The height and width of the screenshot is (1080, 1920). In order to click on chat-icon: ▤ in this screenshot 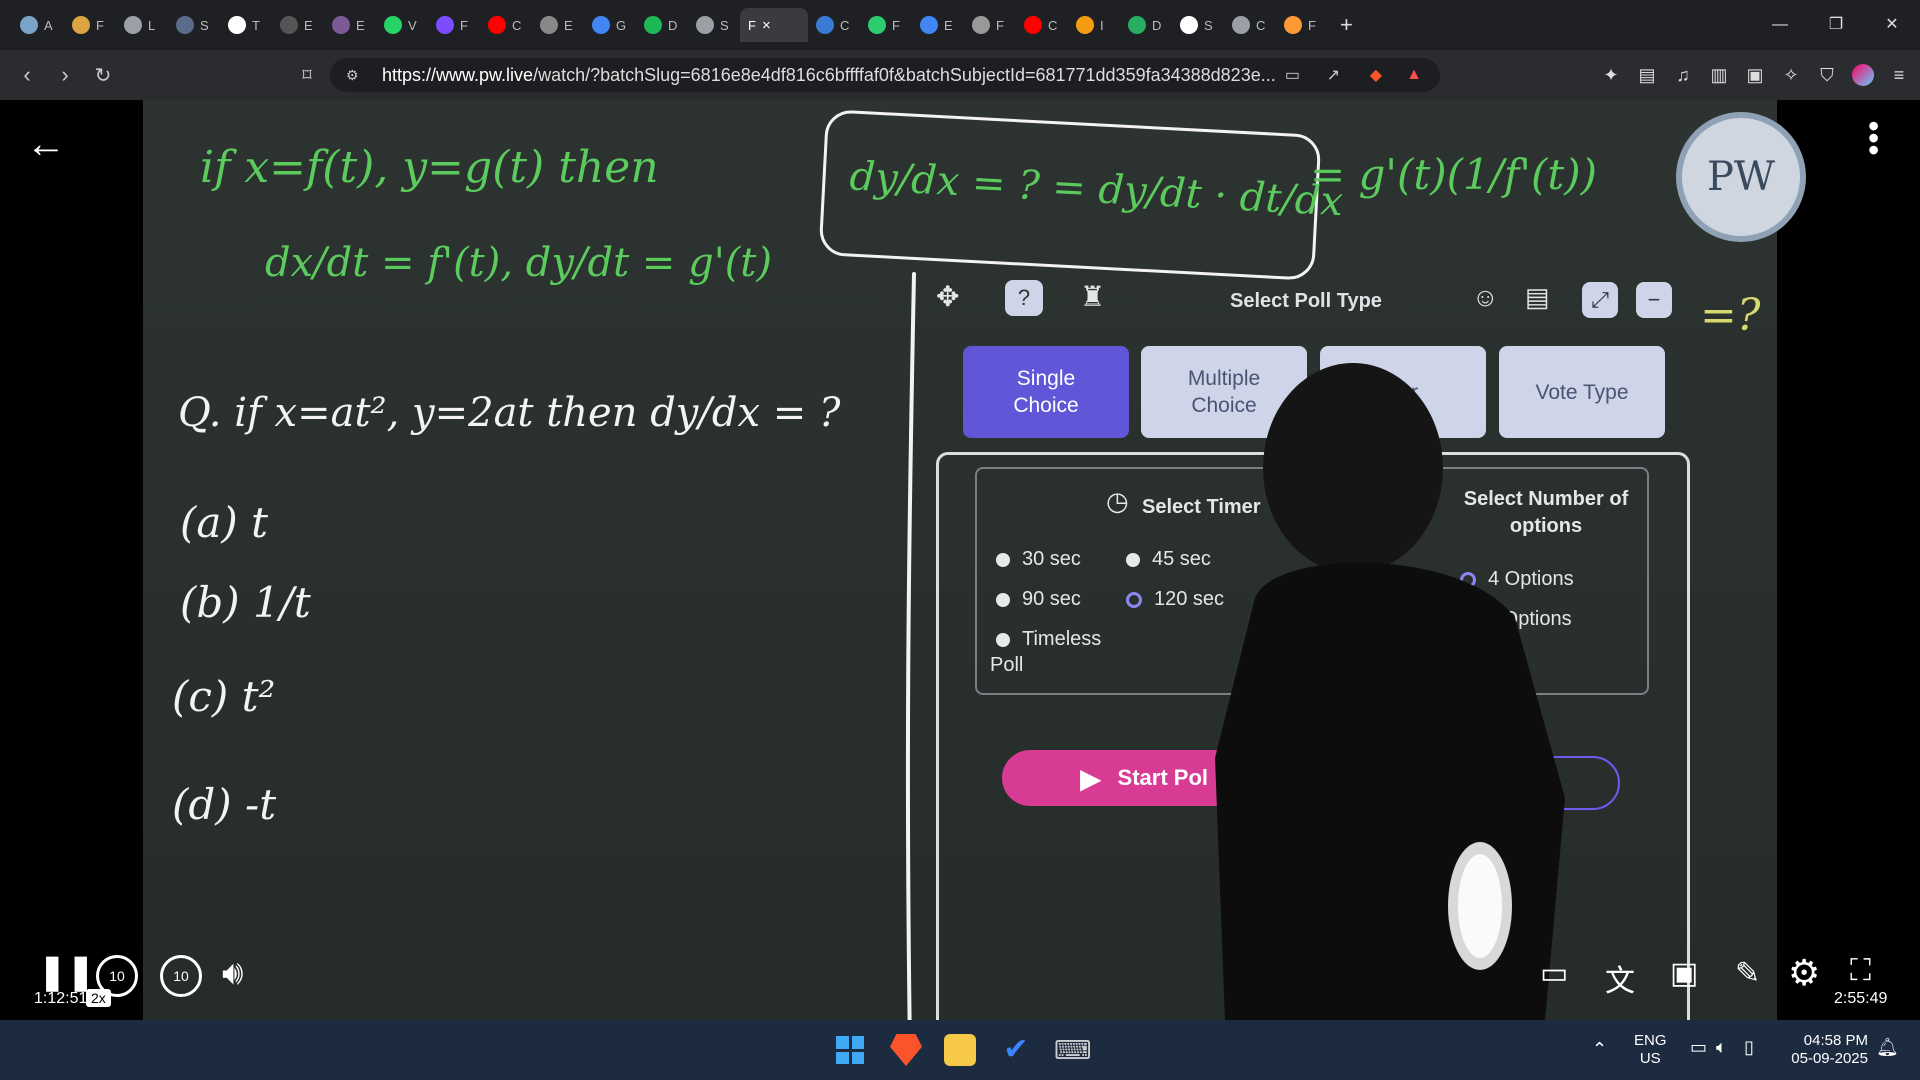, I will do `click(1537, 297)`.